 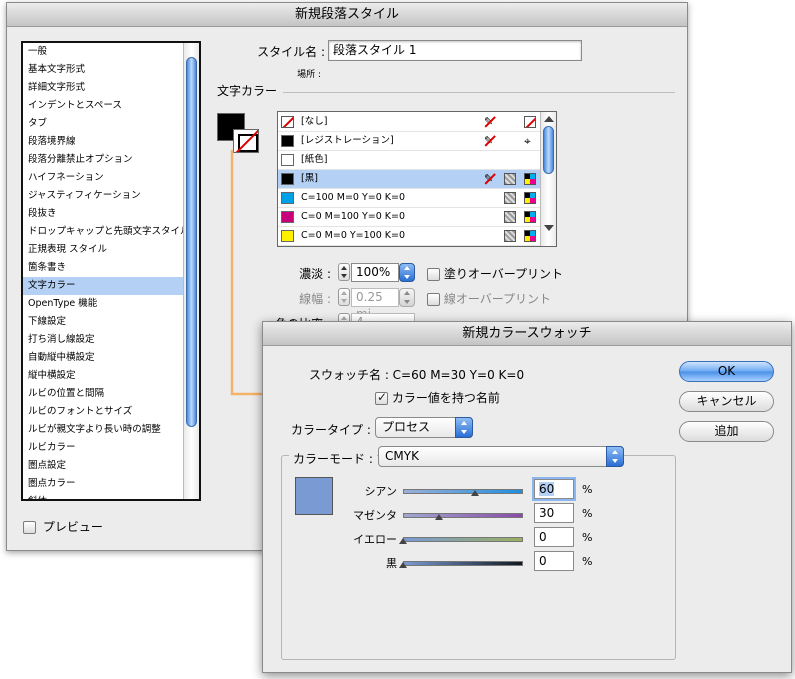 I want to click on swatch-name: C=0 M=100 Y=0 K=0, so click(x=353, y=216).